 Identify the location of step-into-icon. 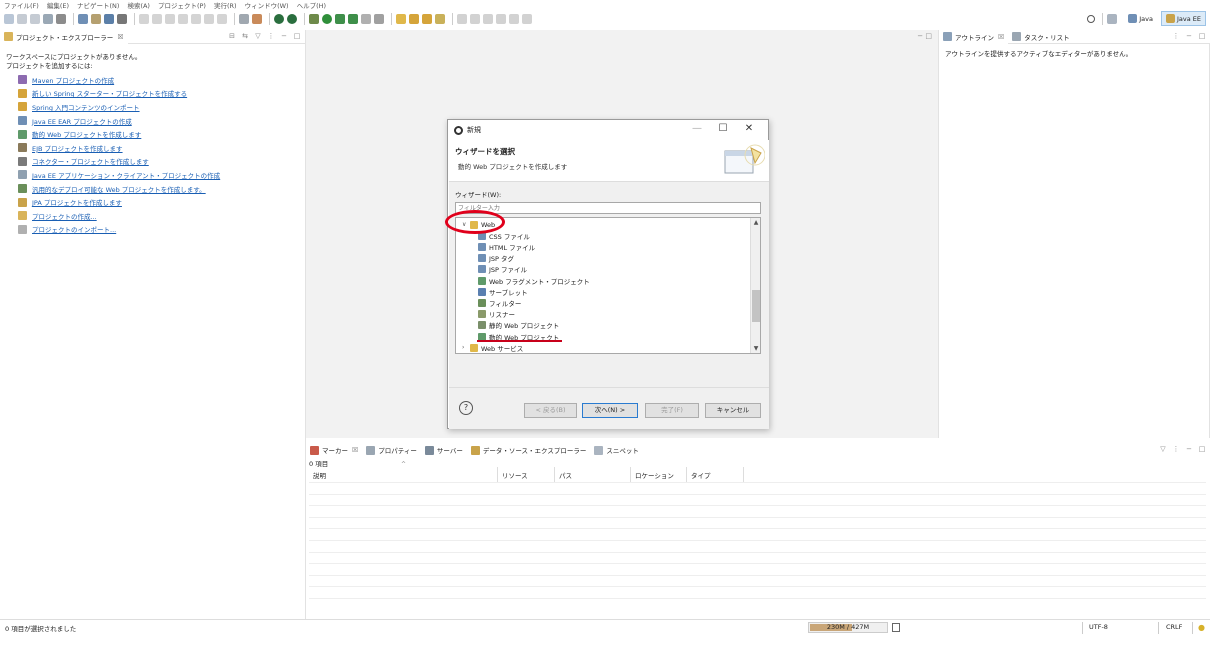
(196, 19).